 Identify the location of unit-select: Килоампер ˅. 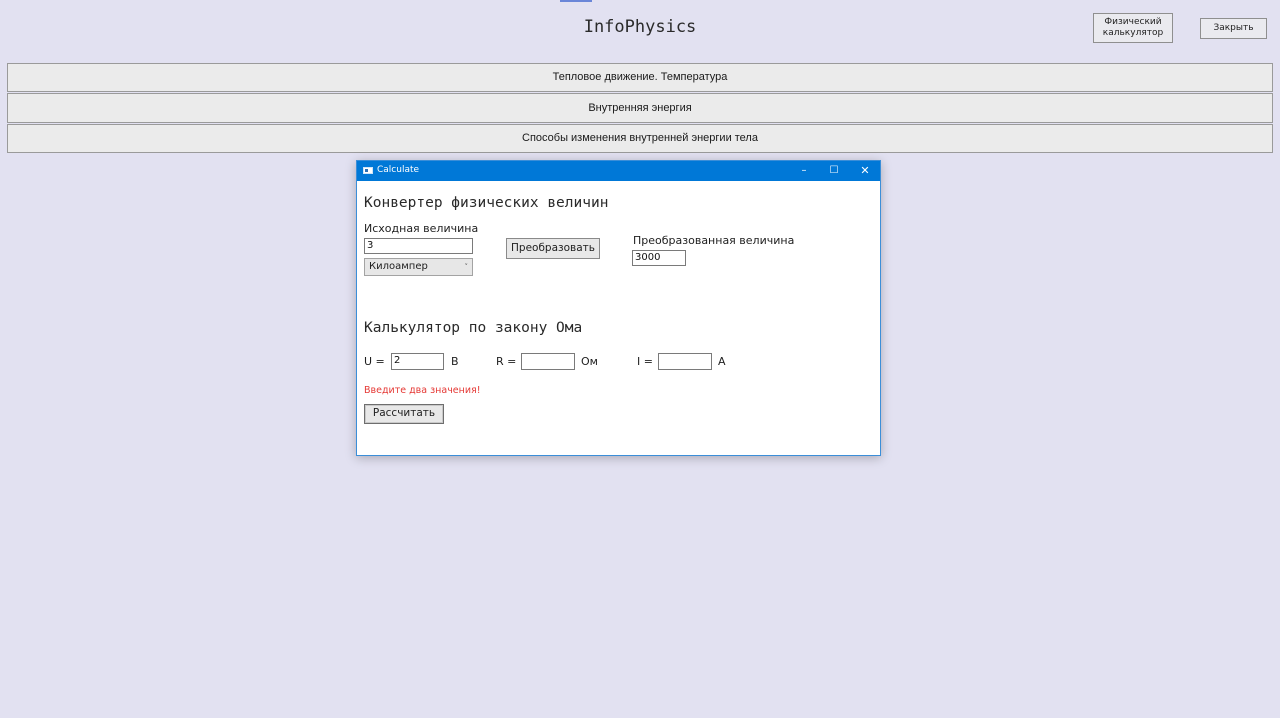
(418, 267).